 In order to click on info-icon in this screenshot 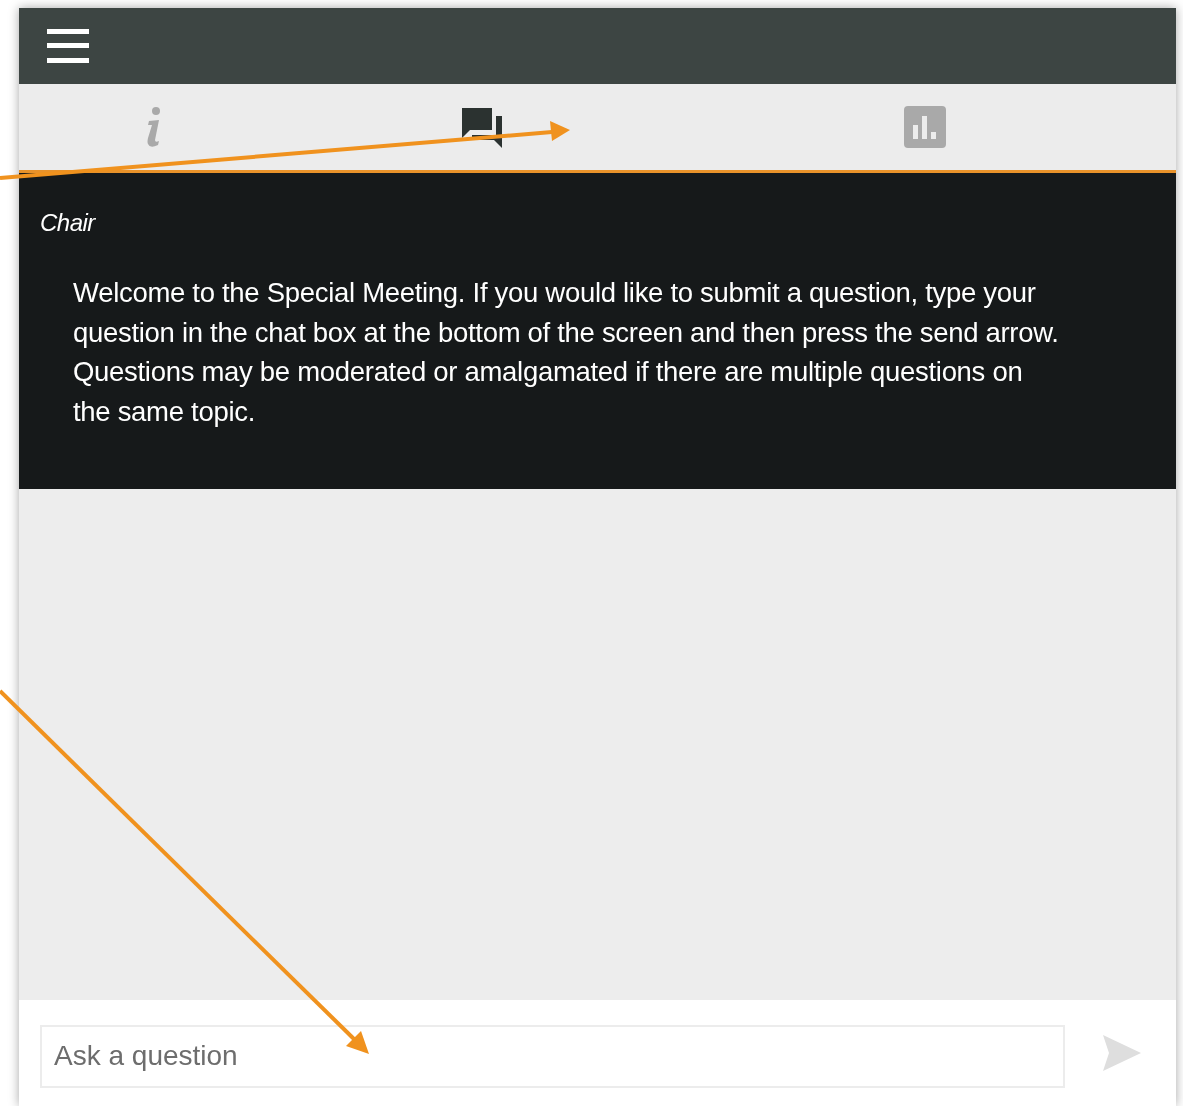, I will do `click(154, 127)`.